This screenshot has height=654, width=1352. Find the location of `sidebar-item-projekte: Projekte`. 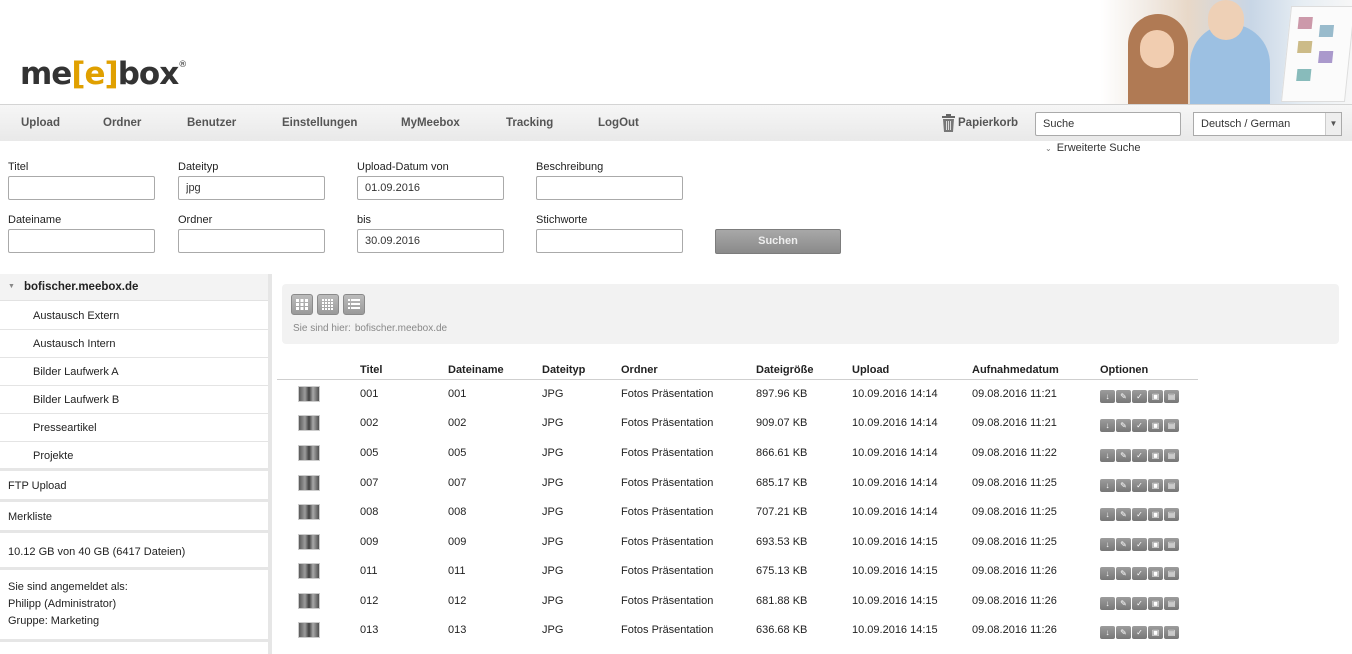

sidebar-item-projekte: Projekte is located at coordinates (134, 456).